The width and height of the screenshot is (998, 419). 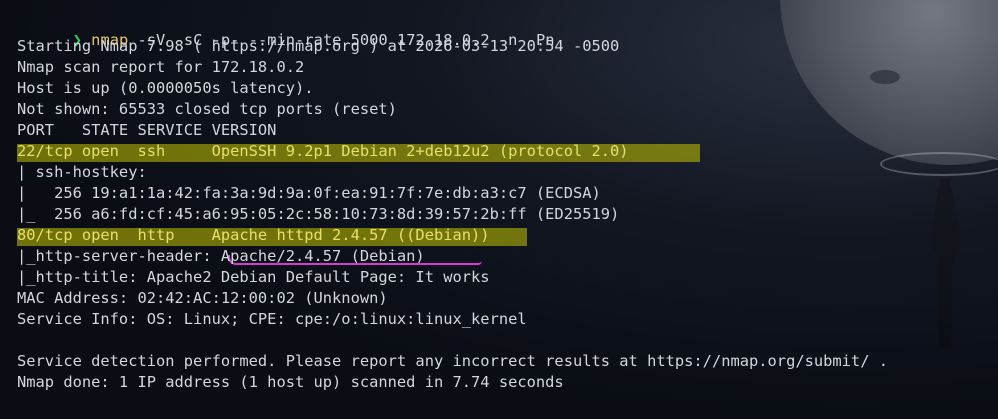 What do you see at coordinates (161, 67) in the screenshot?
I see `output-line: Nmap scan report for 172.18.0.2` at bounding box center [161, 67].